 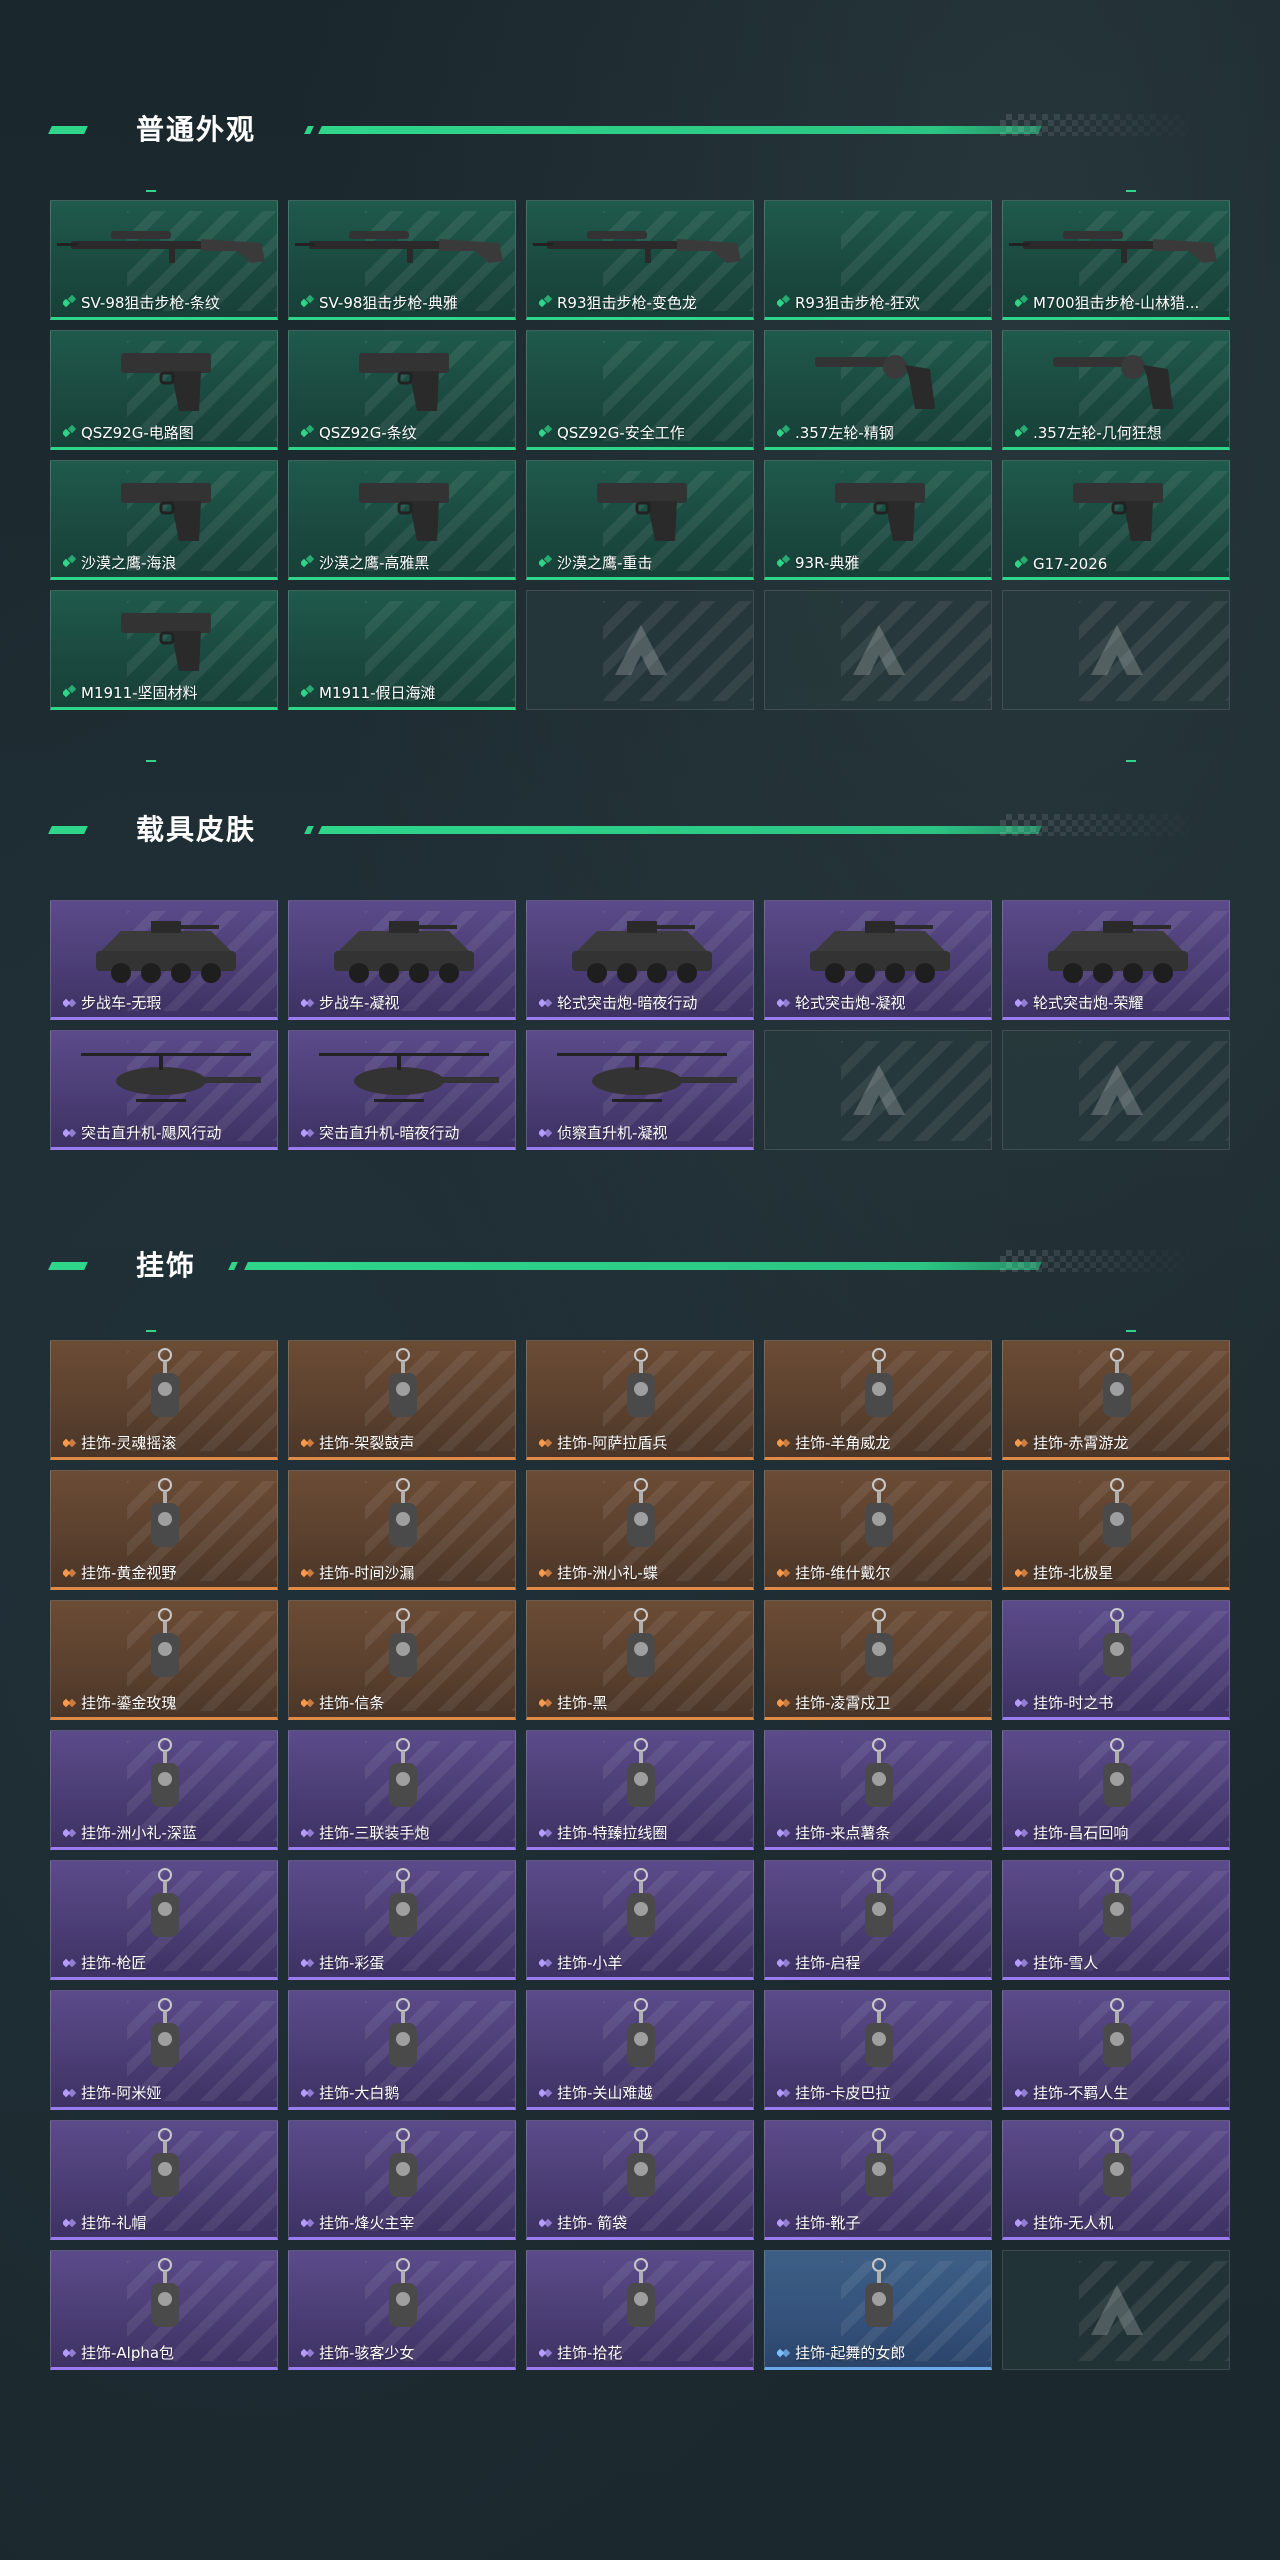 What do you see at coordinates (164, 260) in the screenshot?
I see `item-card: SV-98狙击步枪-条纹` at bounding box center [164, 260].